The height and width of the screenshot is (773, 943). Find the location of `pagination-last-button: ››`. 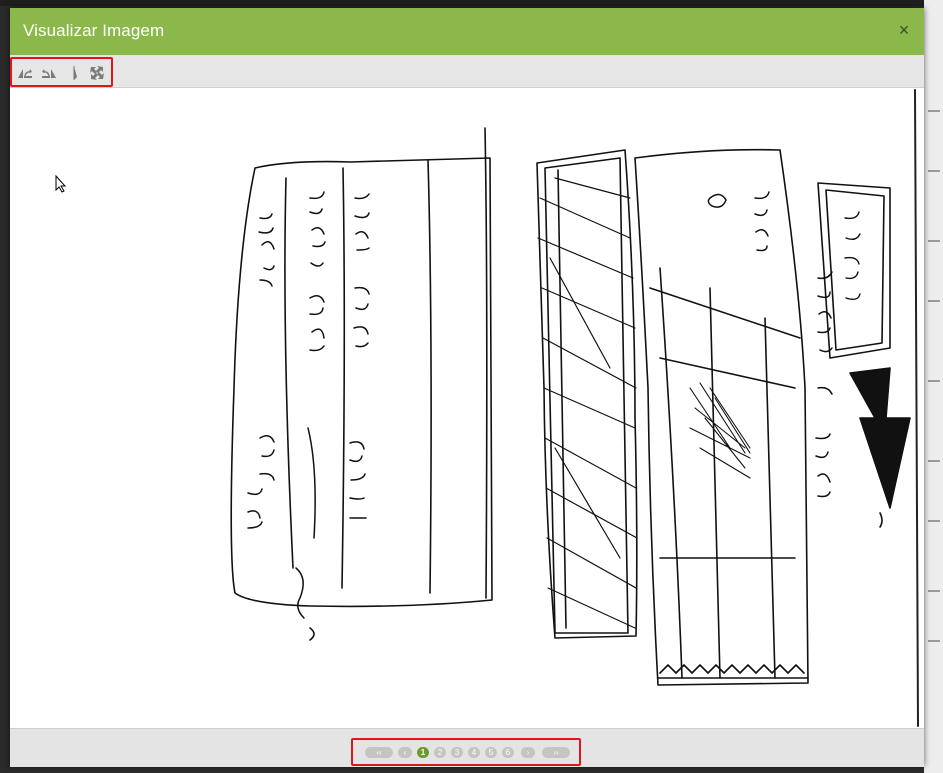

pagination-last-button: ›› is located at coordinates (556, 752).